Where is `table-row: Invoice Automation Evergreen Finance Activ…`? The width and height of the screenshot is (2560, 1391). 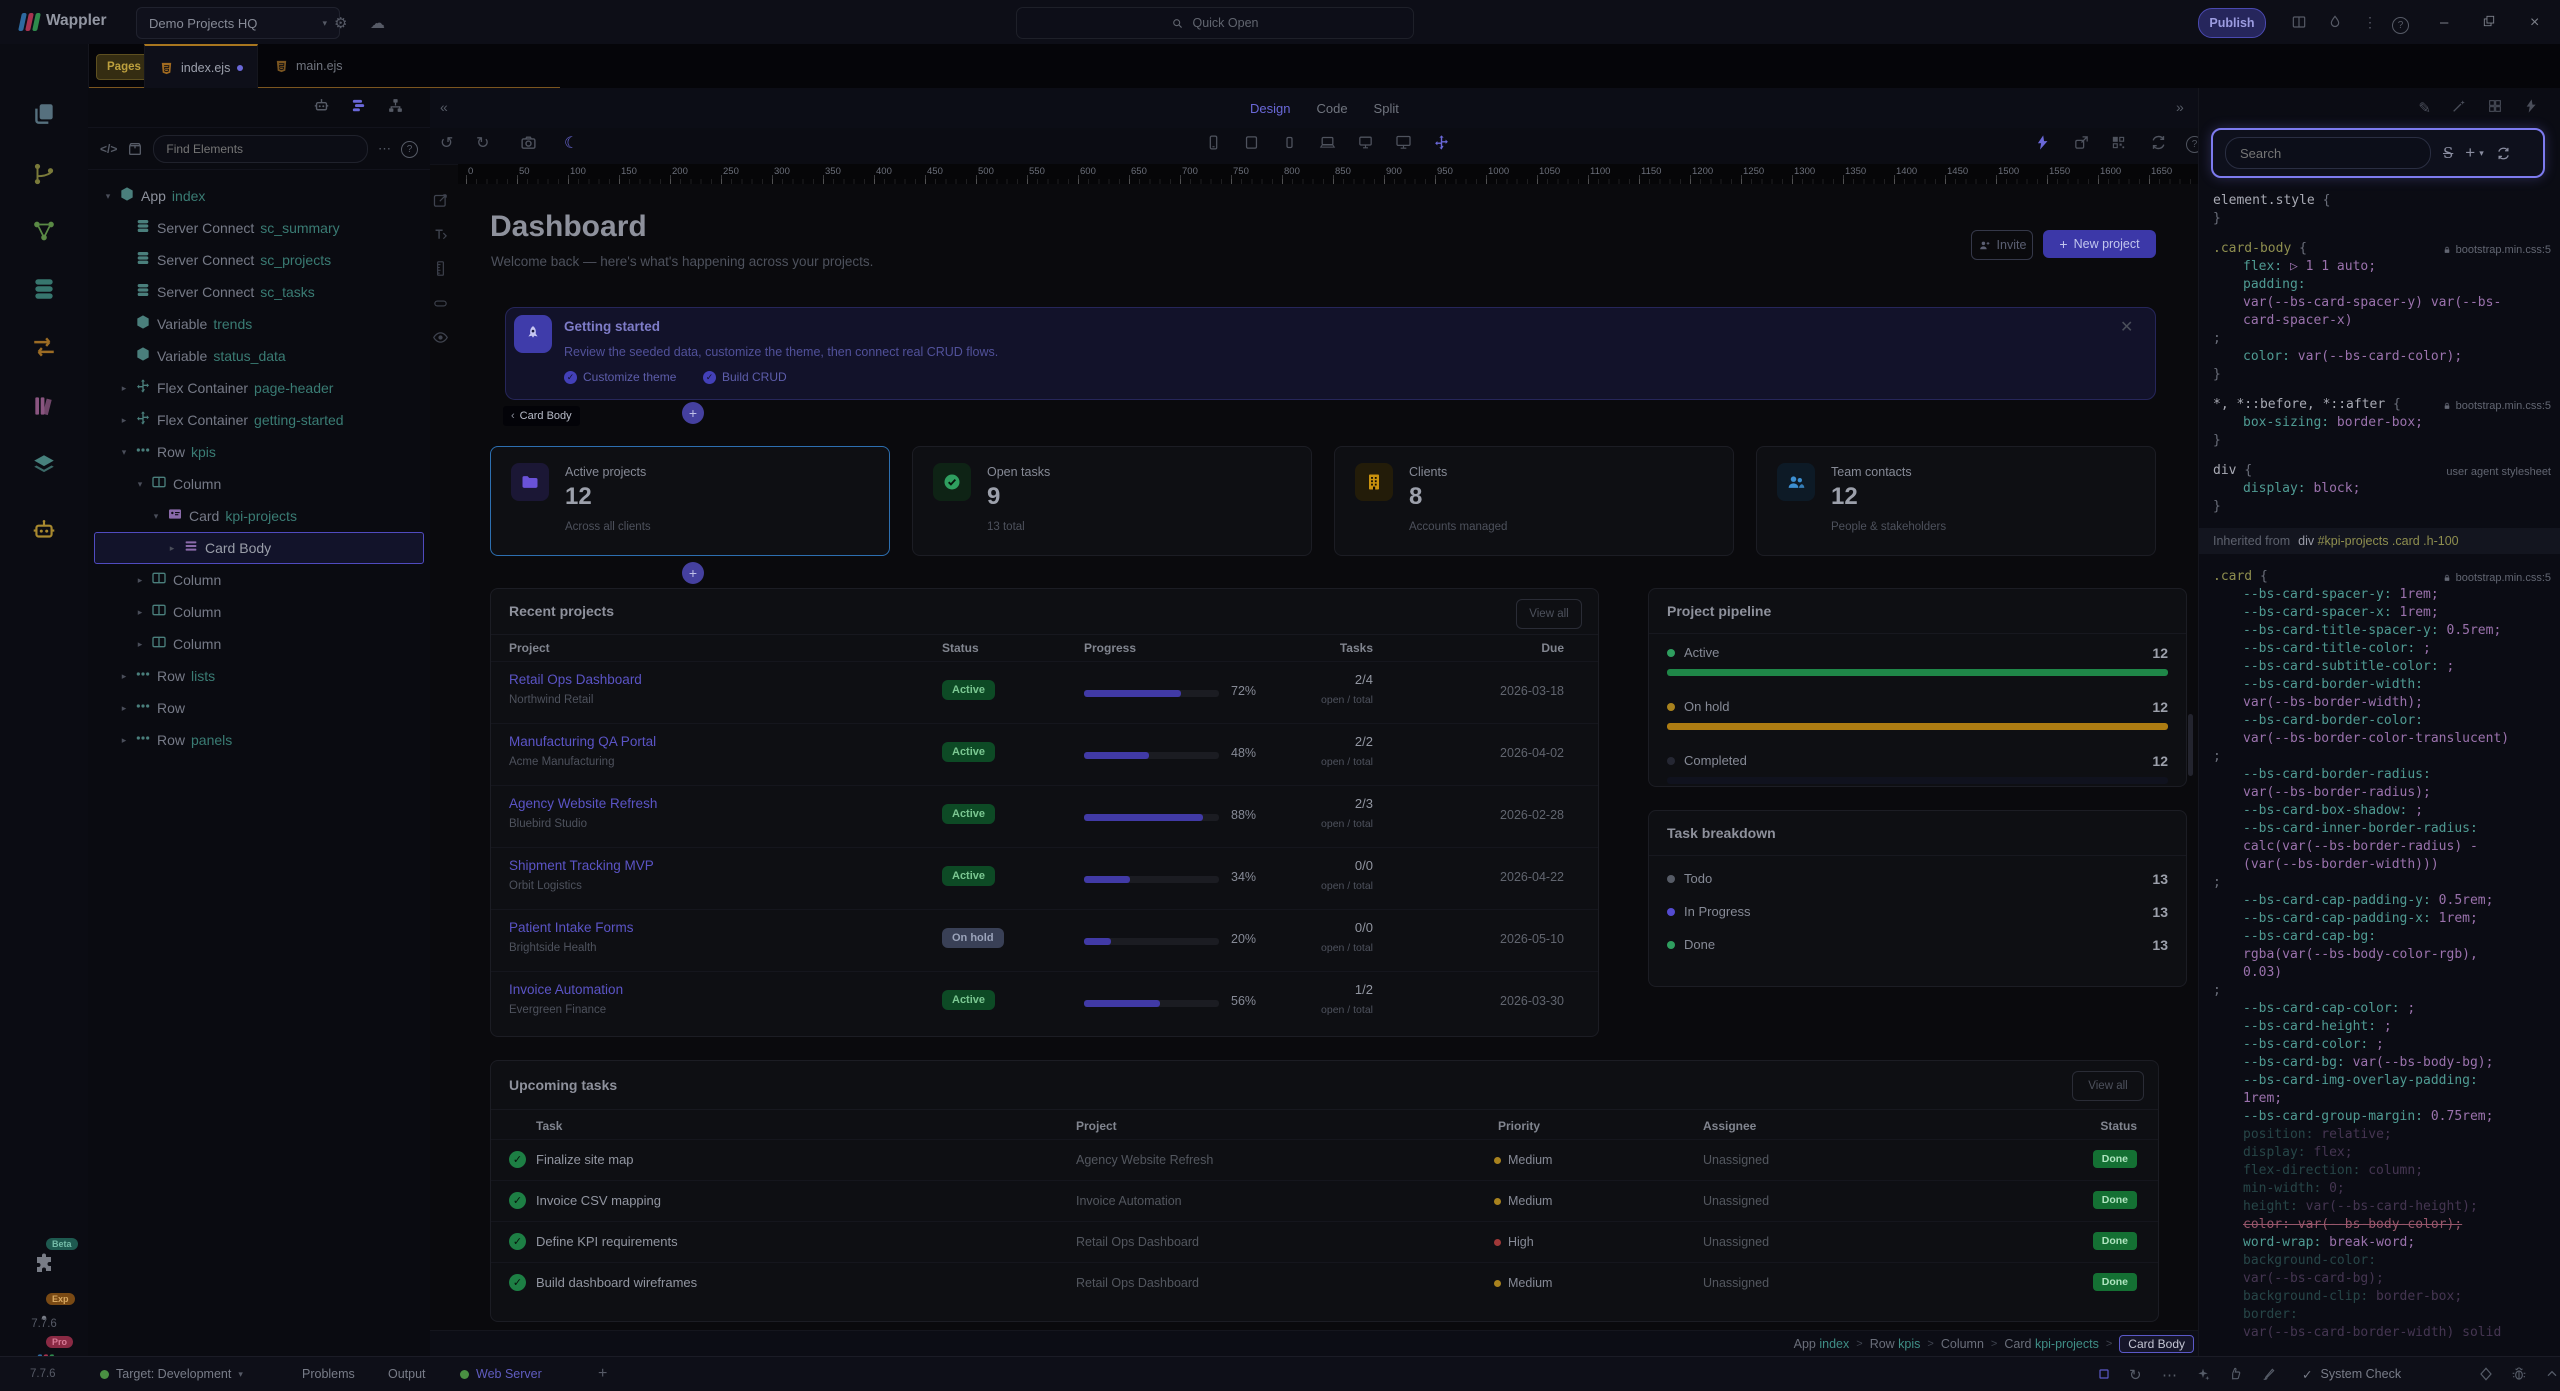
table-row: Invoice Automation Evergreen Finance Activ… is located at coordinates (1044, 1002).